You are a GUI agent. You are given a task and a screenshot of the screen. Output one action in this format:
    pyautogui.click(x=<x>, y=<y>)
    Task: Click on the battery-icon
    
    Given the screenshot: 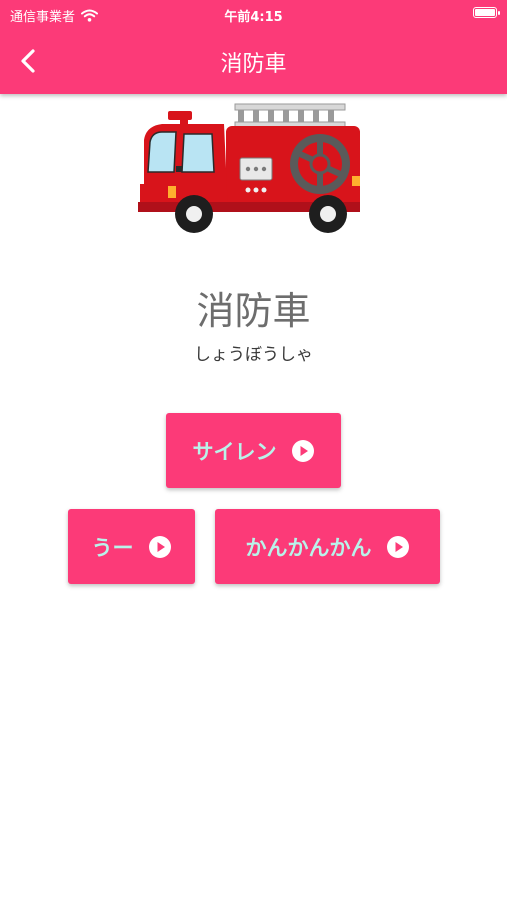 What is the action you would take?
    pyautogui.click(x=486, y=12)
    